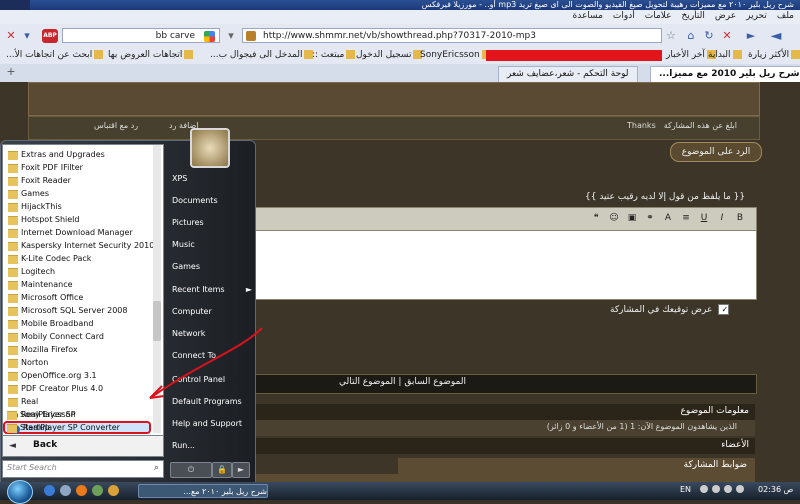 Image resolution: width=800 pixels, height=504 pixels. What do you see at coordinates (455, 55) in the screenshot?
I see `bookmark-4: SonyEricsson` at bounding box center [455, 55].